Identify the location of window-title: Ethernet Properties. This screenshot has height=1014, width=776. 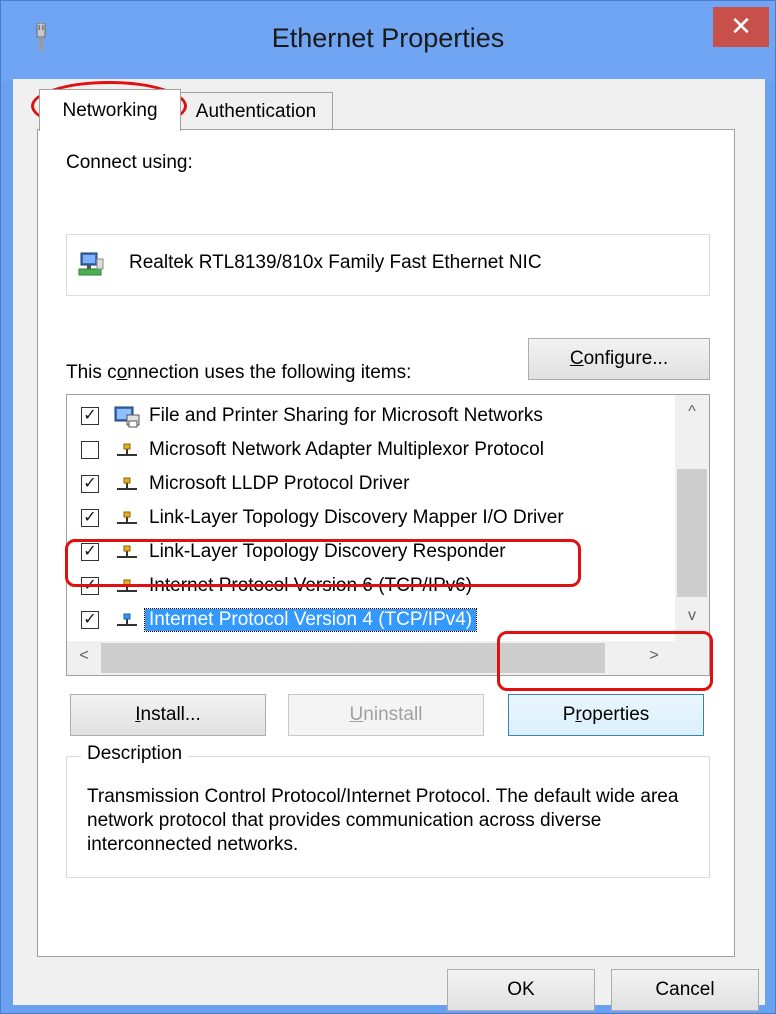
(388, 38).